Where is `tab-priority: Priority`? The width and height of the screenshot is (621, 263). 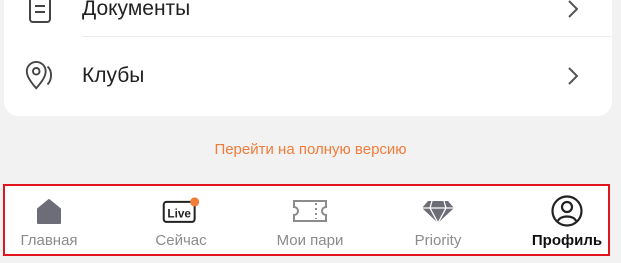
tab-priority: Priority is located at coordinates (438, 220).